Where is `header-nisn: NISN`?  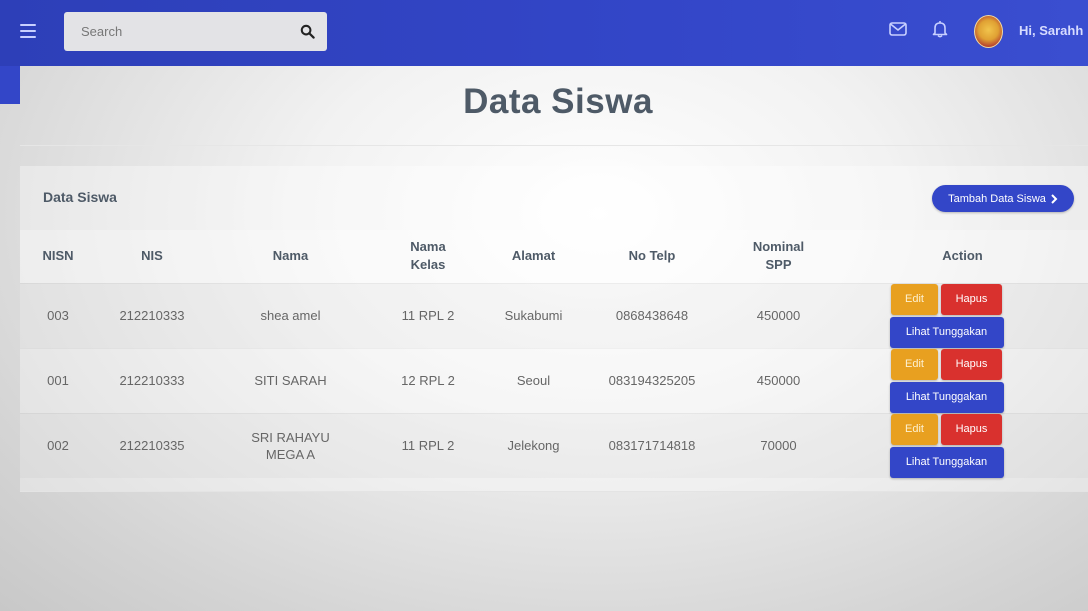
header-nisn: NISN is located at coordinates (58, 256).